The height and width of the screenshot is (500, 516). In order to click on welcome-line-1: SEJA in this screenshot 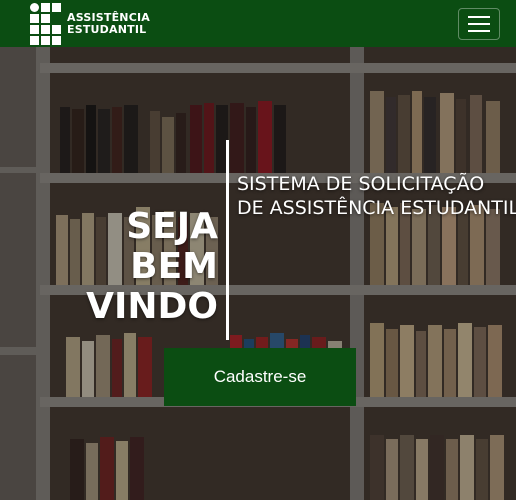, I will do `click(172, 226)`.